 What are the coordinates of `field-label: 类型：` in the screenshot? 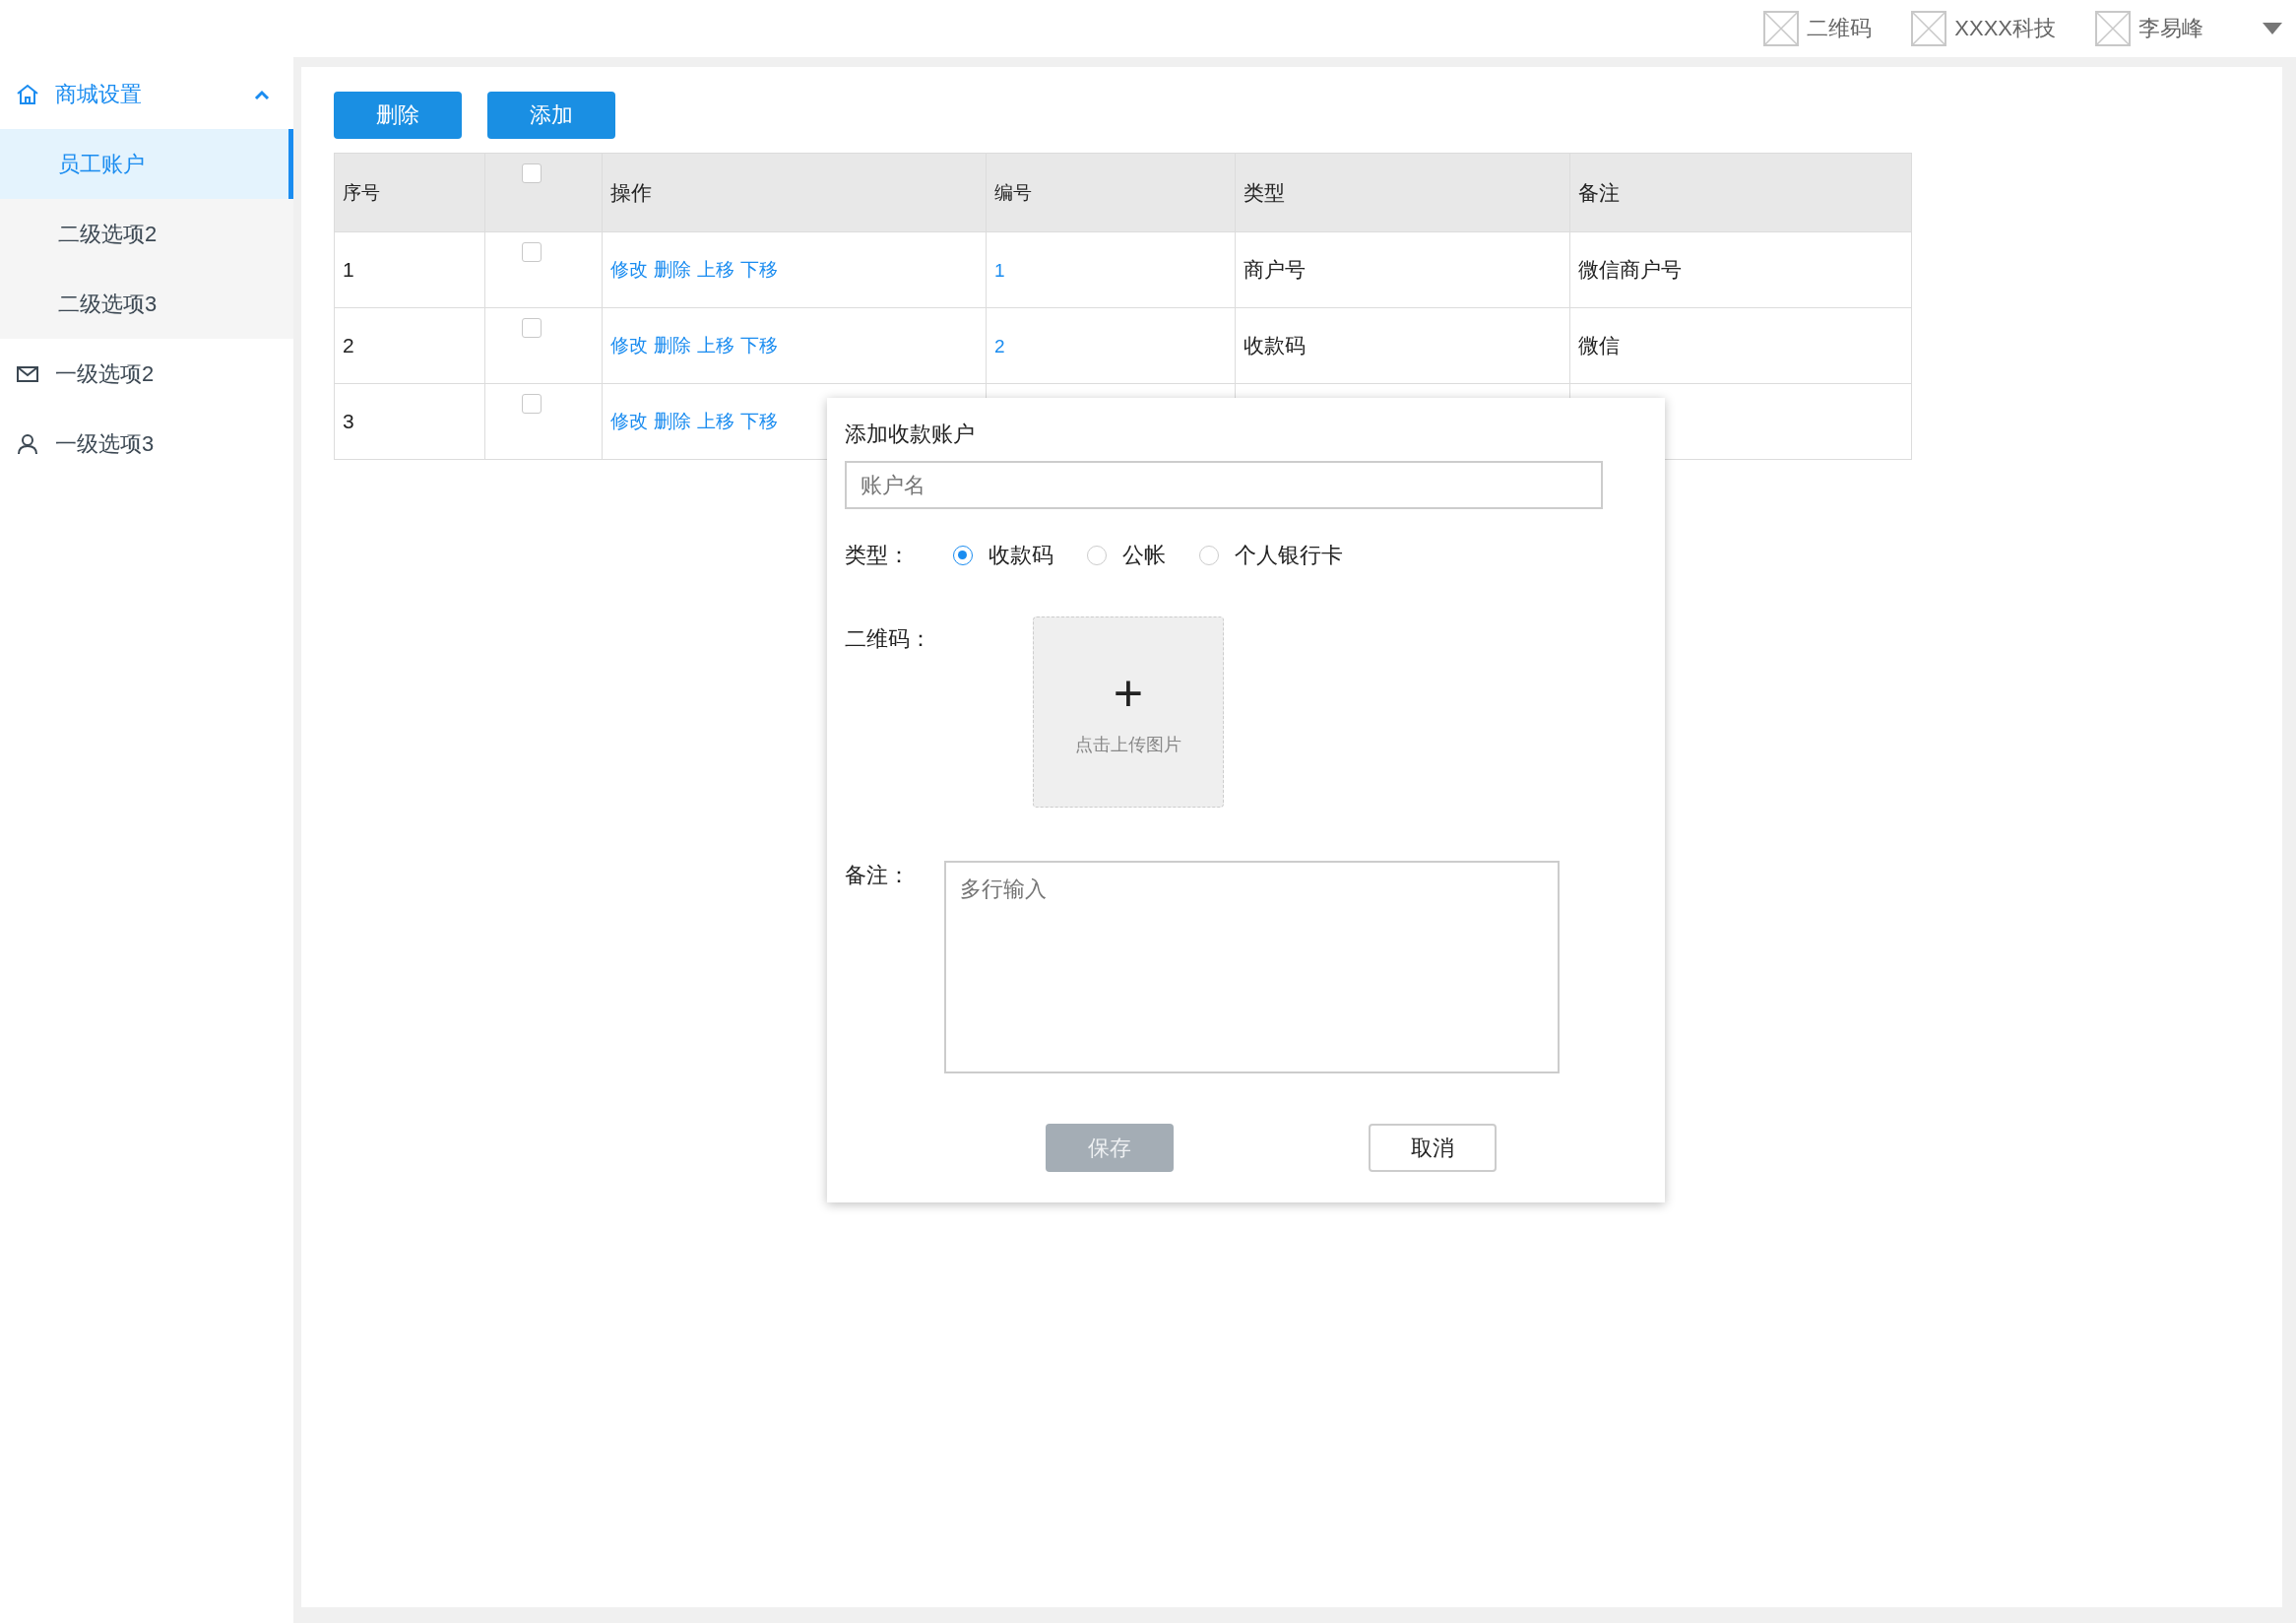 It's located at (878, 555).